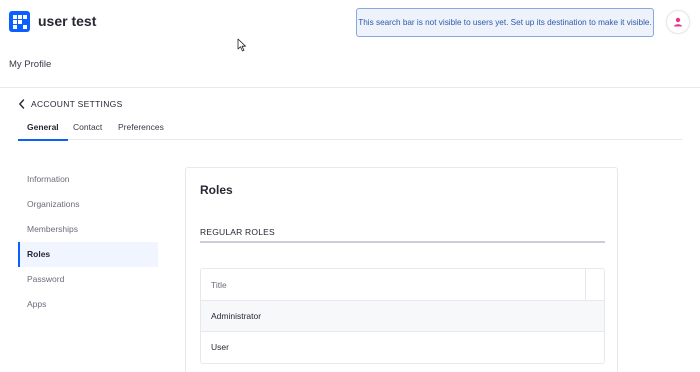 The width and height of the screenshot is (700, 372). What do you see at coordinates (87, 127) in the screenshot?
I see `tab-contact: Contact` at bounding box center [87, 127].